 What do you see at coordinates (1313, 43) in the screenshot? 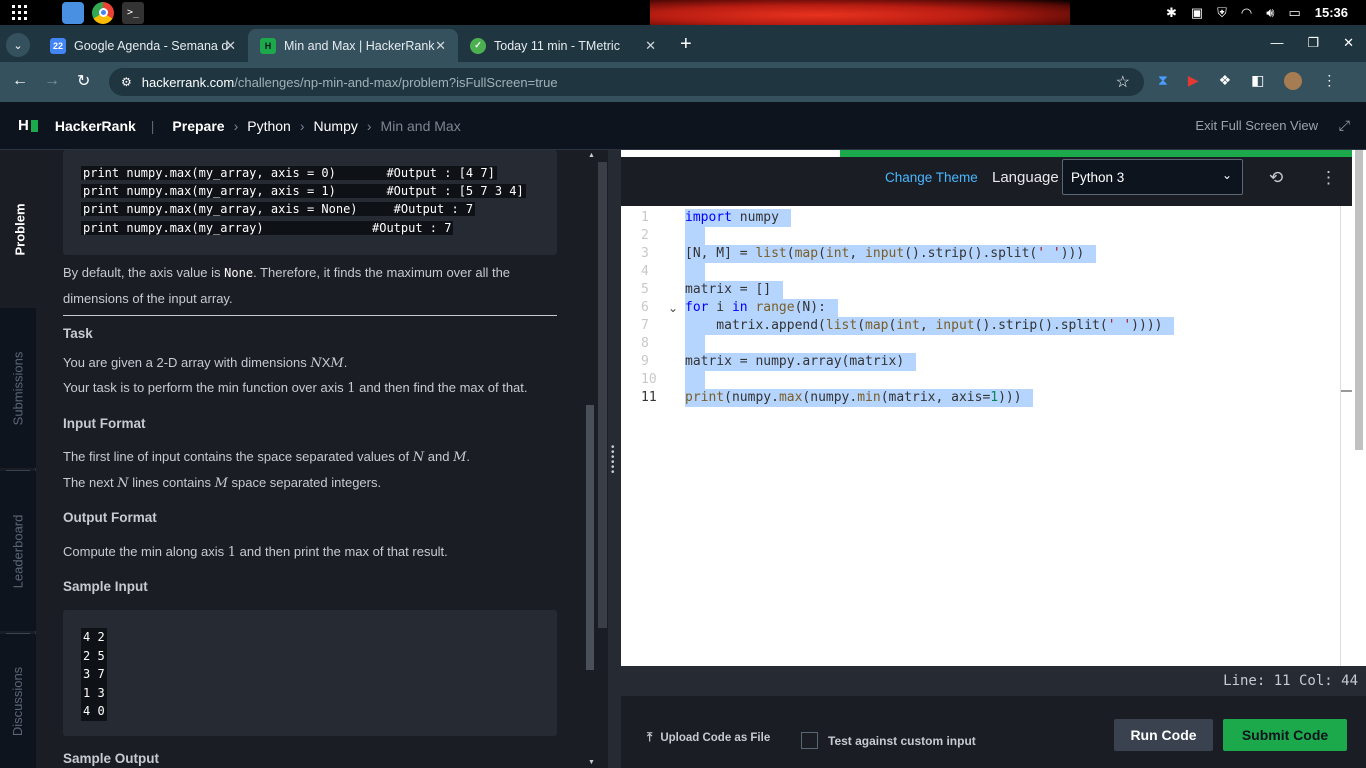
I see `restore-icon: ❐` at bounding box center [1313, 43].